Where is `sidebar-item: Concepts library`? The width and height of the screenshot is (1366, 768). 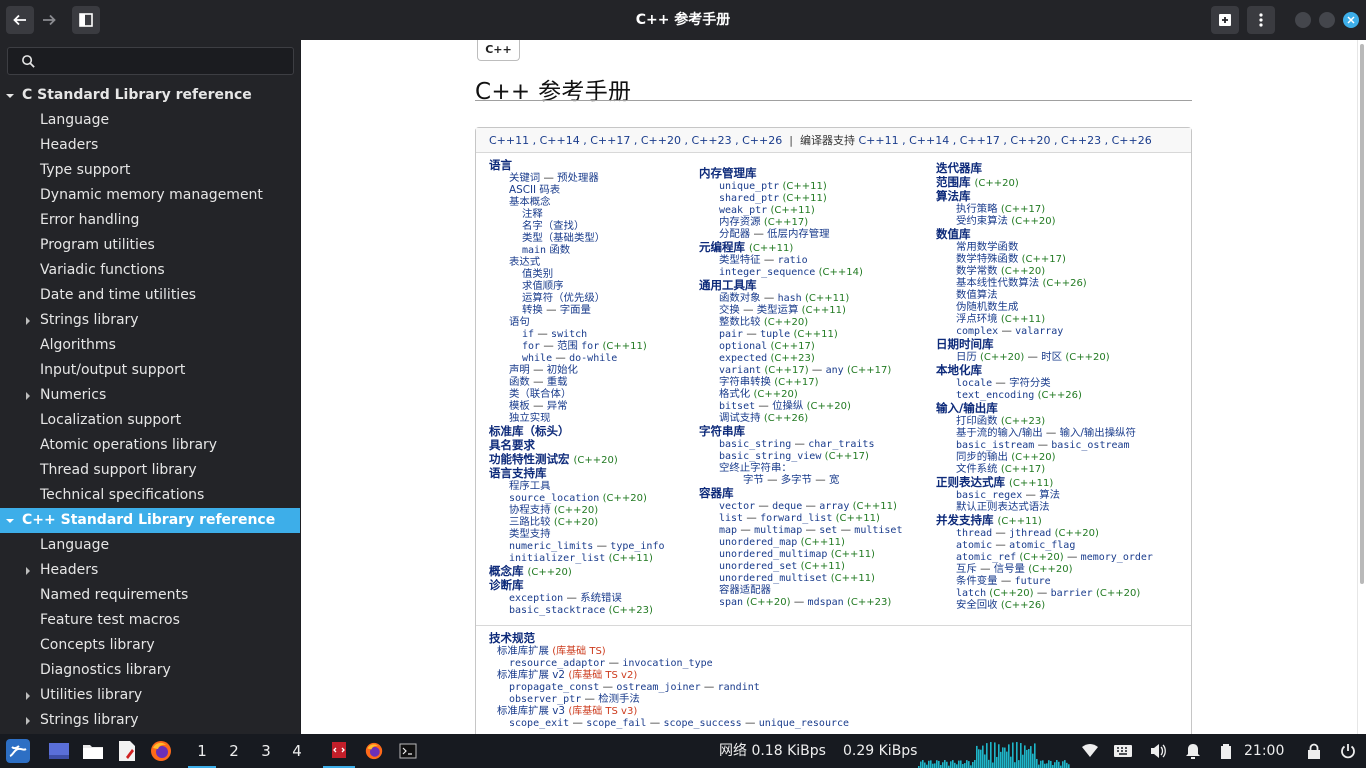
sidebar-item: Concepts library is located at coordinates (150, 645).